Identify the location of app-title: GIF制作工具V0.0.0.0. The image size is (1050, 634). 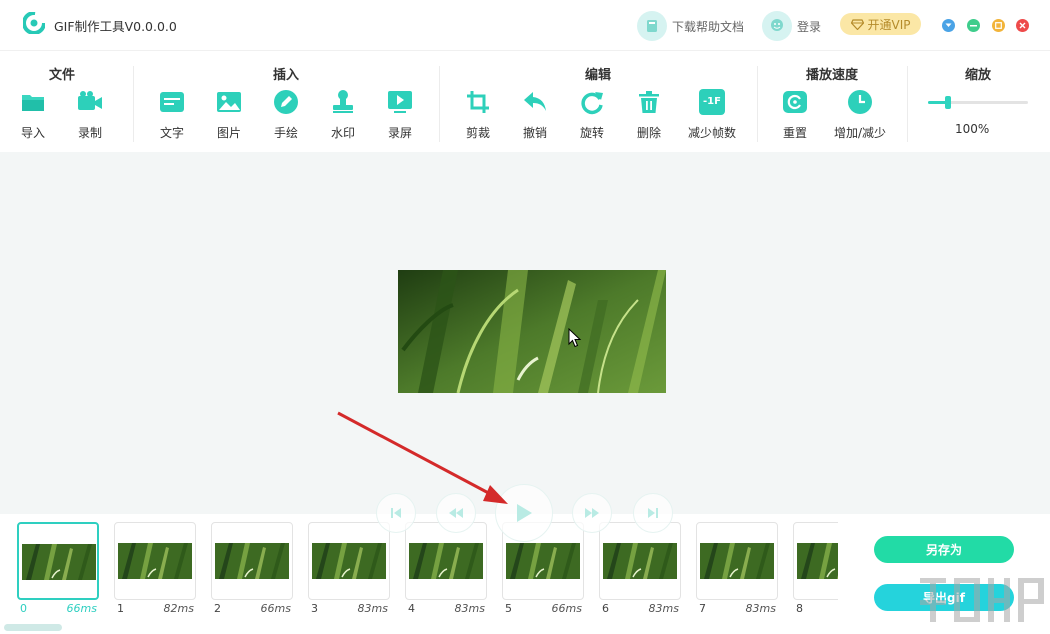
(115, 26).